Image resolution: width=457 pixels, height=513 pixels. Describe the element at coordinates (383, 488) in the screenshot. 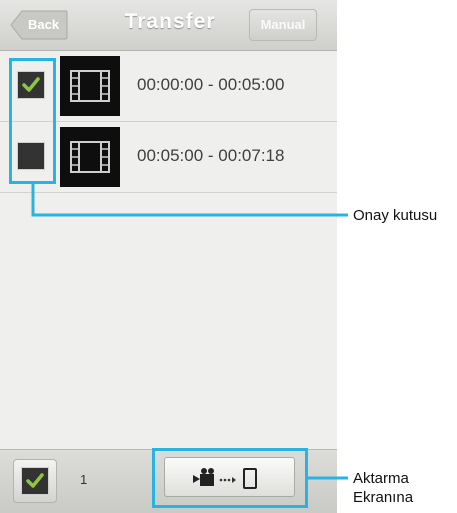

I see `transfer-annotation: Aktarma Ekranına` at that location.